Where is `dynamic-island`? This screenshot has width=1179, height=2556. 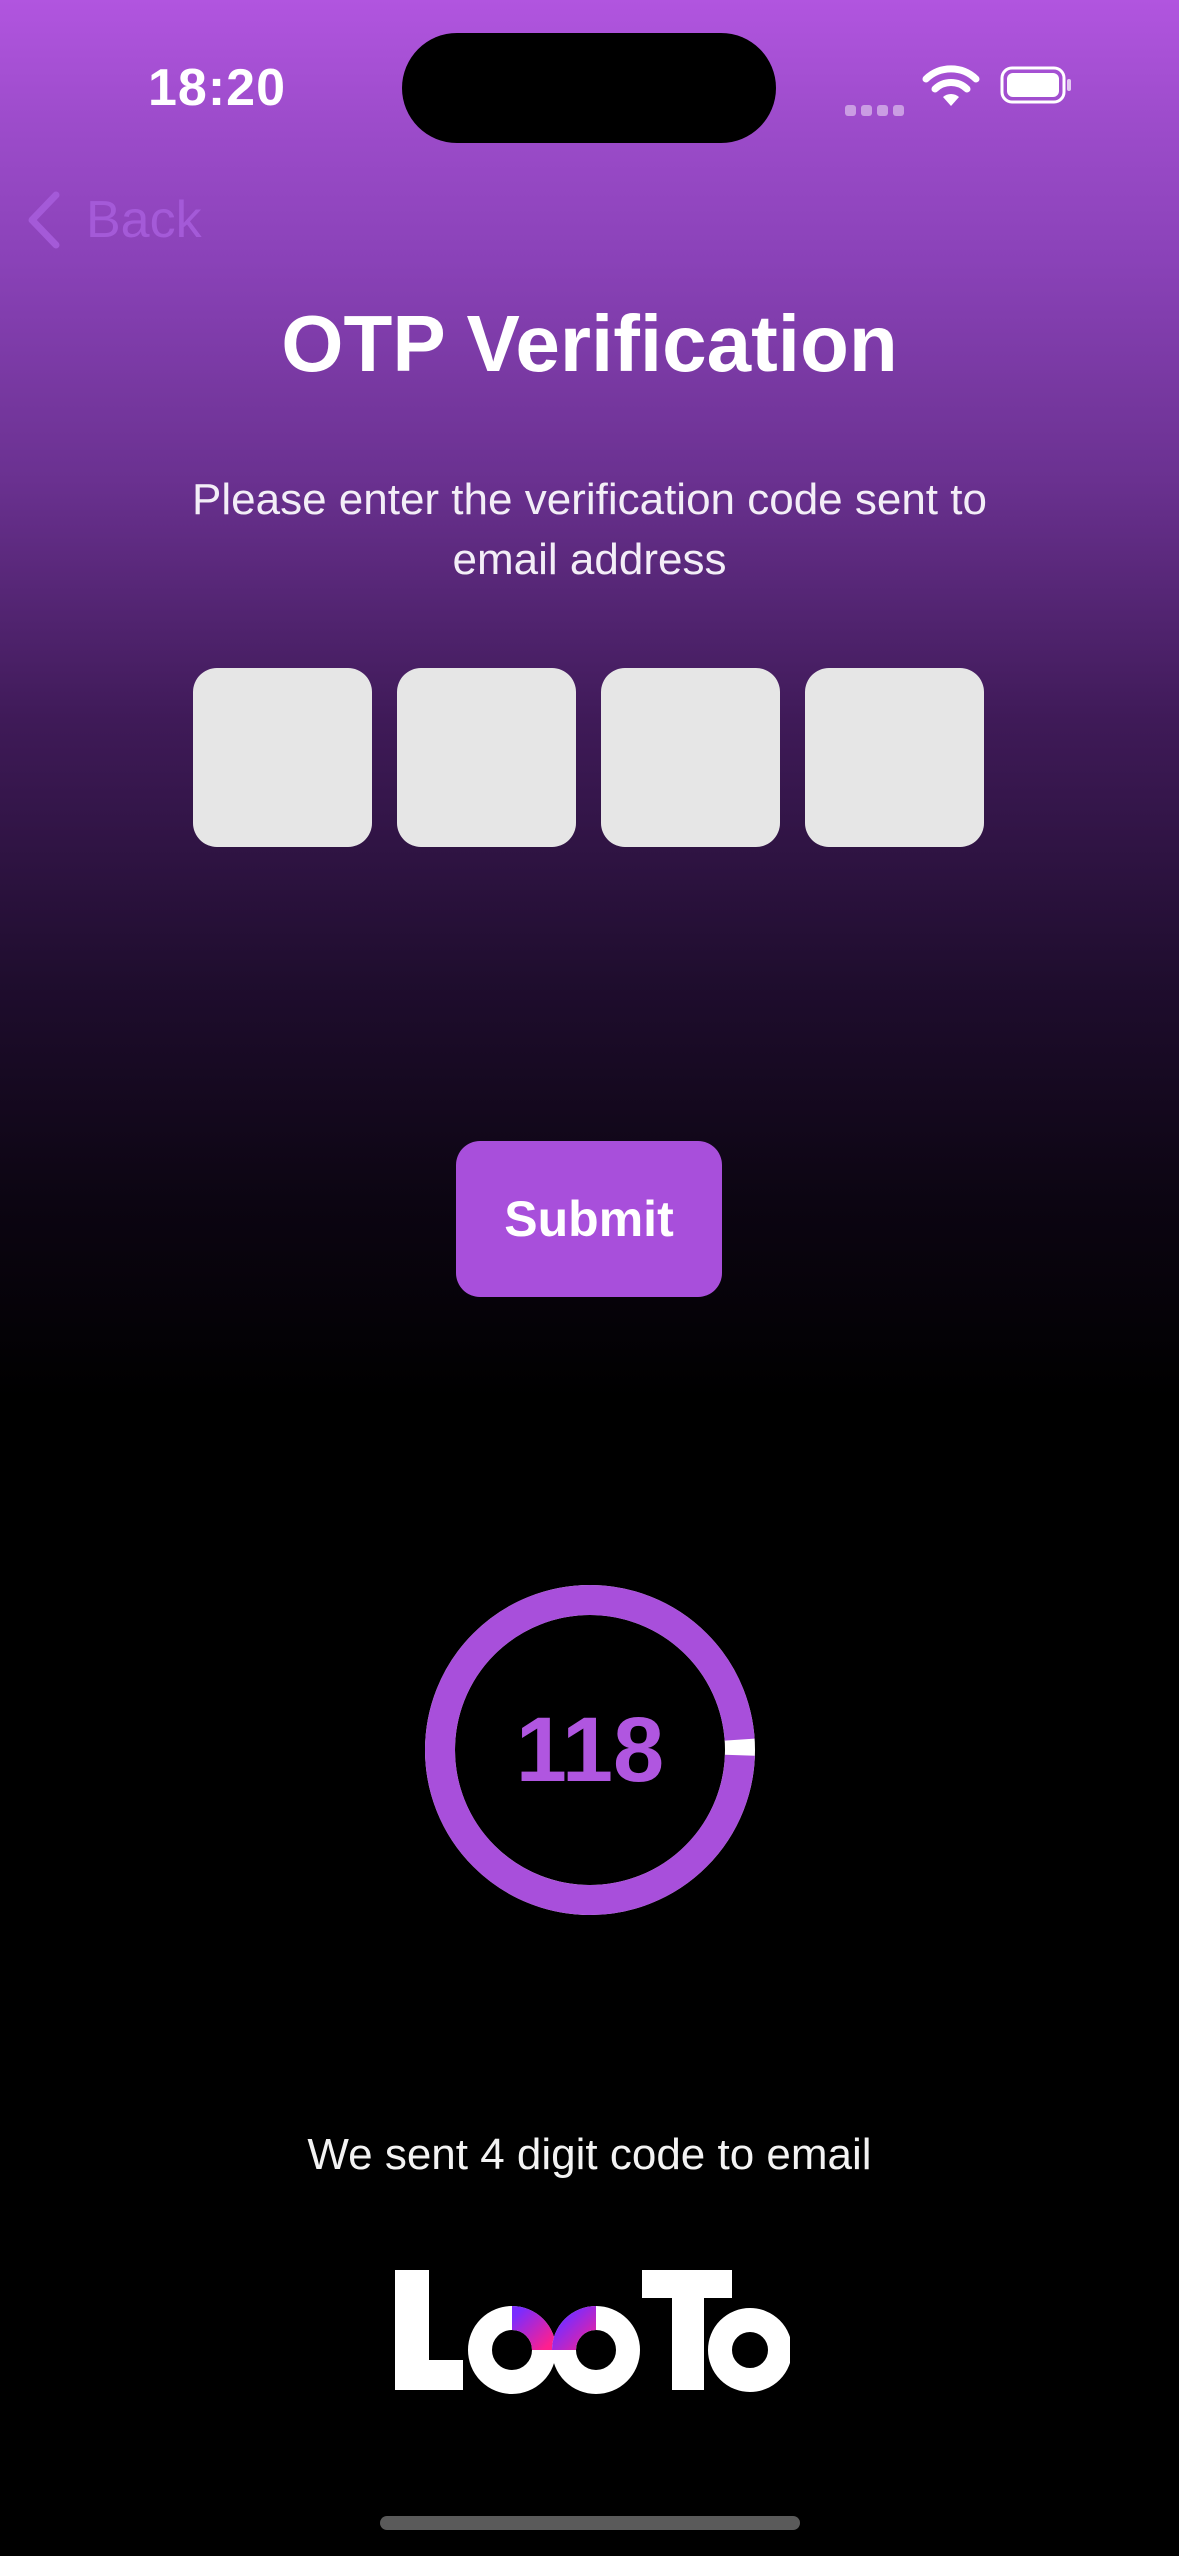 dynamic-island is located at coordinates (589, 88).